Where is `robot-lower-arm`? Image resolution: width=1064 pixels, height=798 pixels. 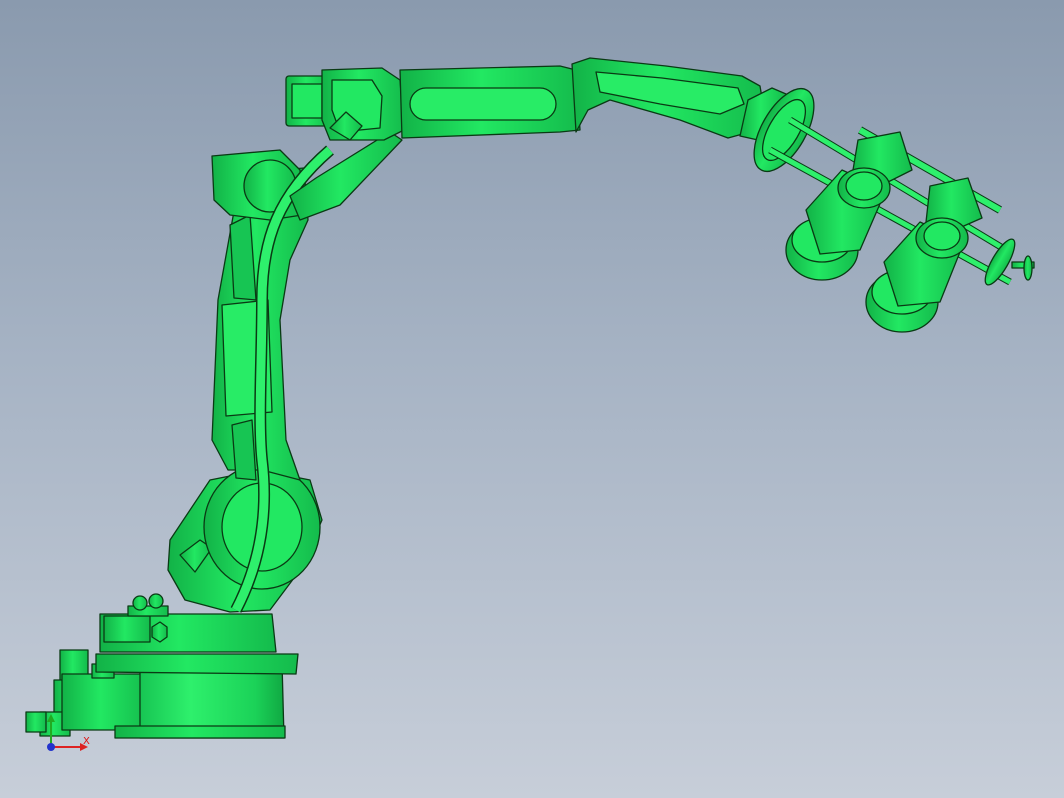 robot-lower-arm is located at coordinates (245, 381).